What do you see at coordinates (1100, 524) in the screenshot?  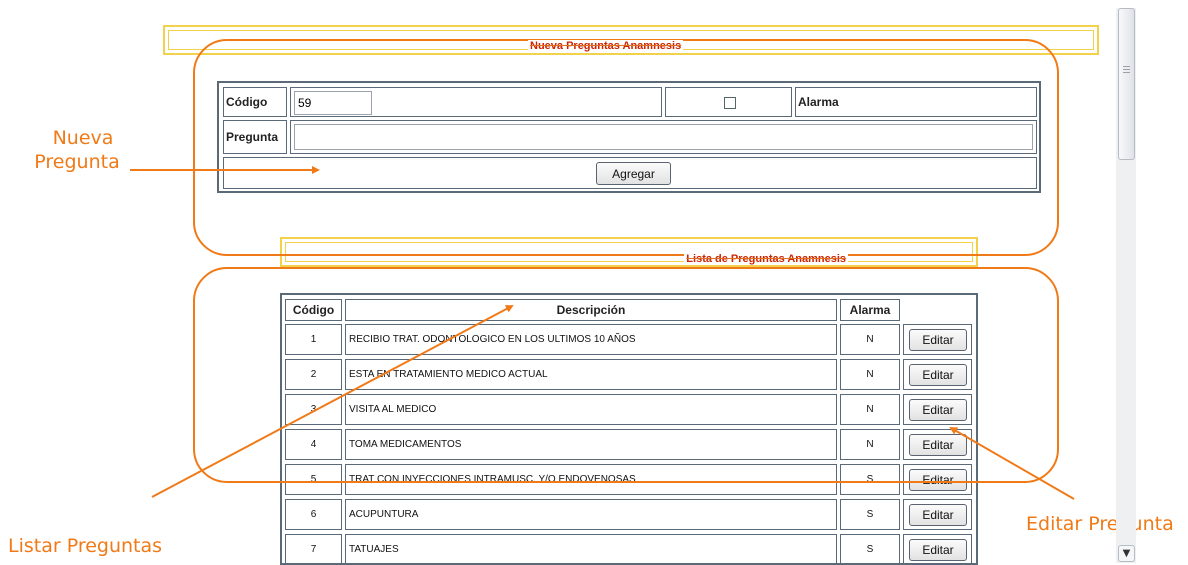 I see `editar-pregunta-annotation: Editar Pregunta` at bounding box center [1100, 524].